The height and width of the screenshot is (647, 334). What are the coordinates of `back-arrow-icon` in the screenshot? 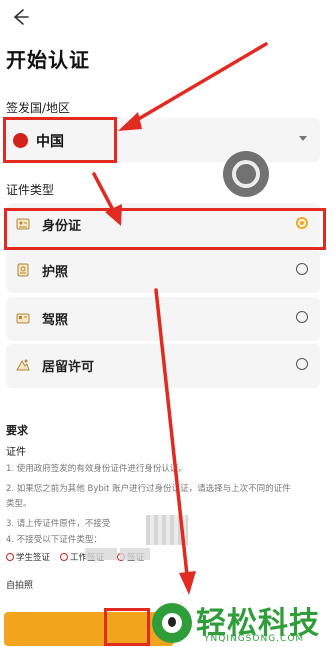 It's located at (19, 17).